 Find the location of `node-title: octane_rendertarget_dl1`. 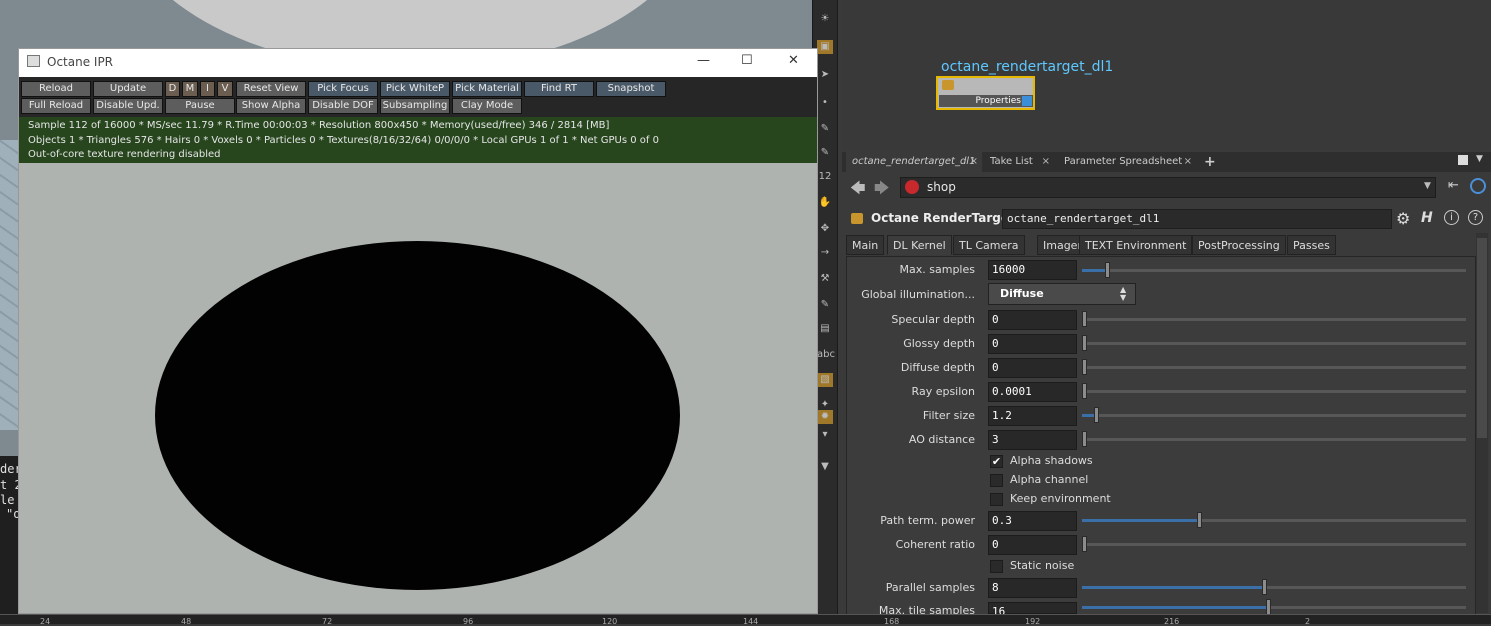

node-title: octane_rendertarget_dl1 is located at coordinates (1027, 67).